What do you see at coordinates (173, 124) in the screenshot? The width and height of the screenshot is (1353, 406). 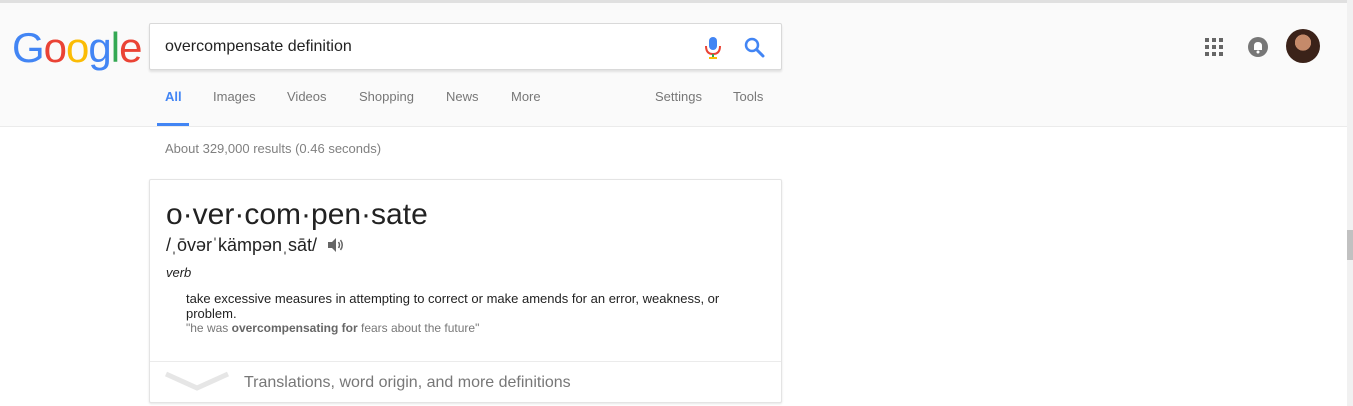 I see `active-tab-indicator` at bounding box center [173, 124].